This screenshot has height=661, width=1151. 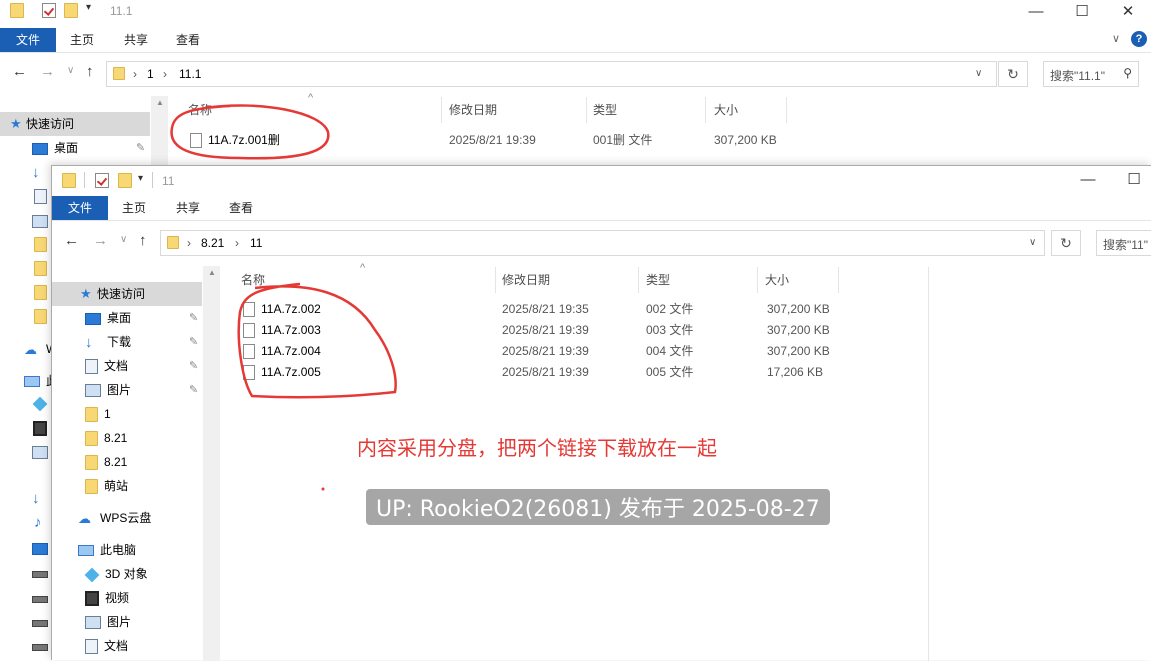 I want to click on red-circle-back, so click(x=250, y=132).